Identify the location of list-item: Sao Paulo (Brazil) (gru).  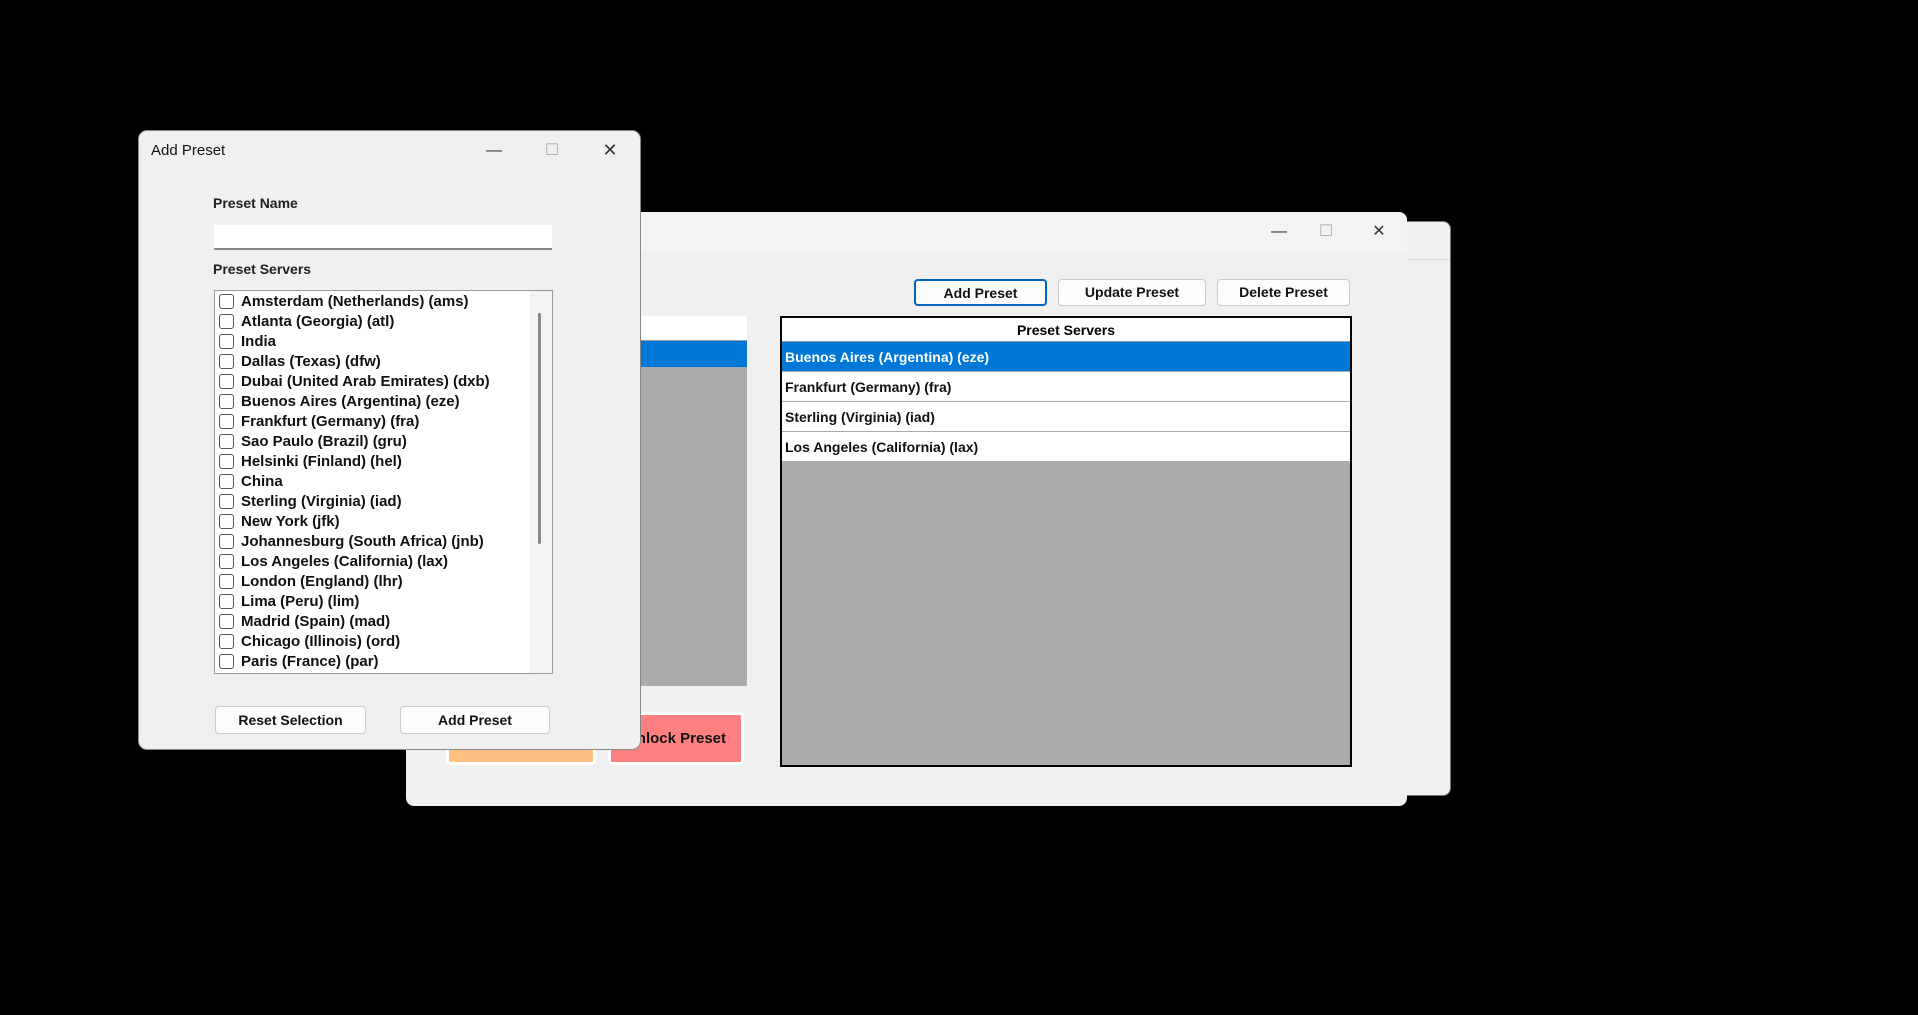
(383, 441).